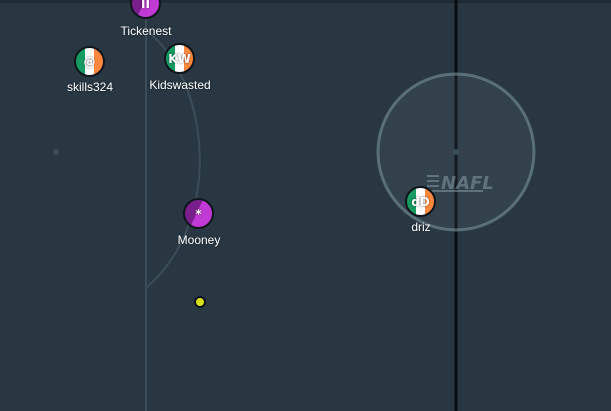 This screenshot has width=611, height=411. I want to click on avatar-text: II, so click(145, 5).